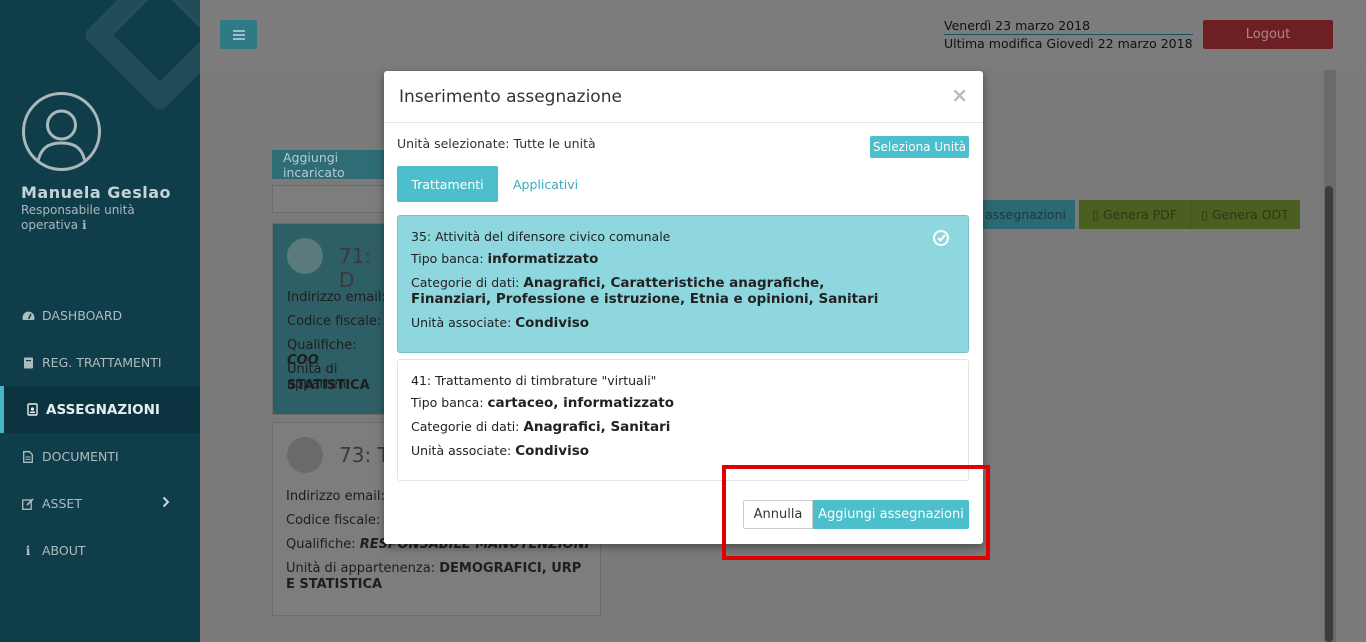 This screenshot has width=1366, height=642. What do you see at coordinates (683, 97) in the screenshot?
I see `modal-header: Inserimento assegnazione ×` at bounding box center [683, 97].